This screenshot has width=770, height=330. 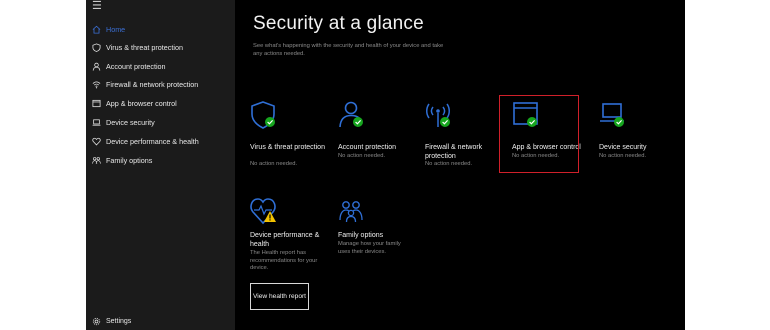 I want to click on view-health-report-button: View health report, so click(x=279, y=296).